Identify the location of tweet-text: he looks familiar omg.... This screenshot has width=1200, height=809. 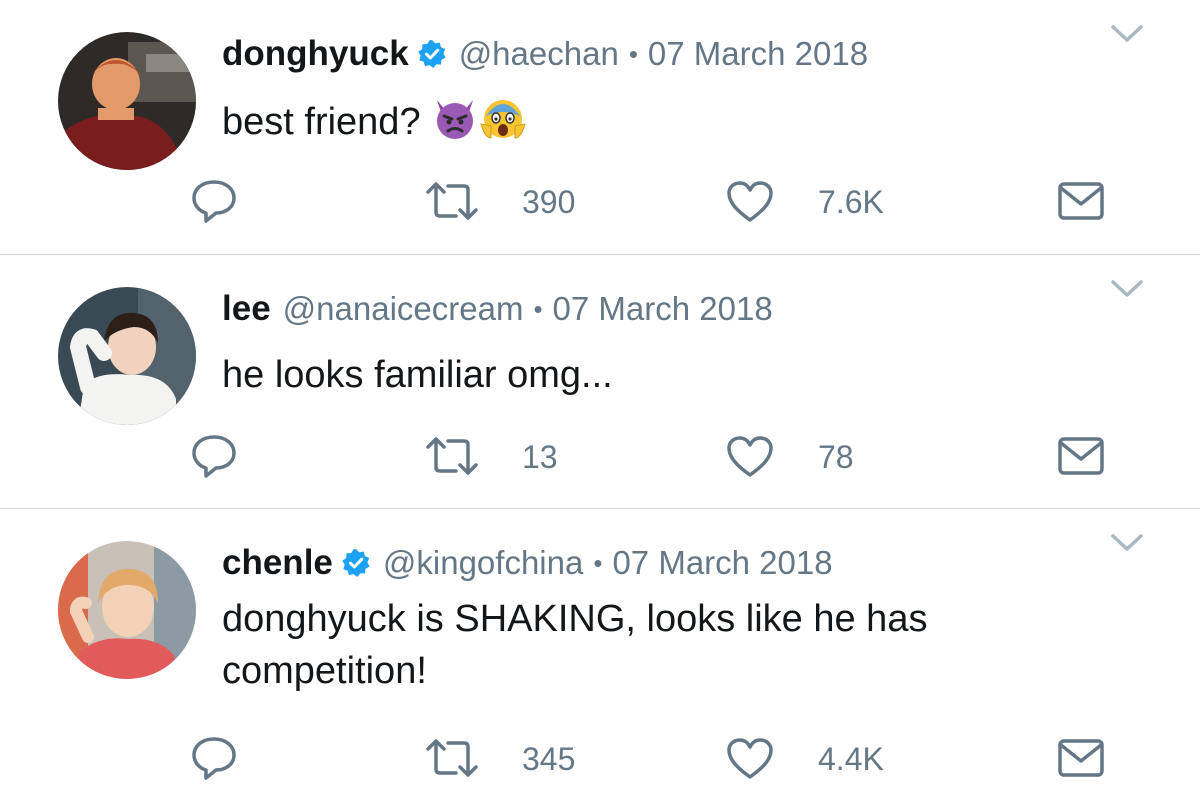
(672, 375).